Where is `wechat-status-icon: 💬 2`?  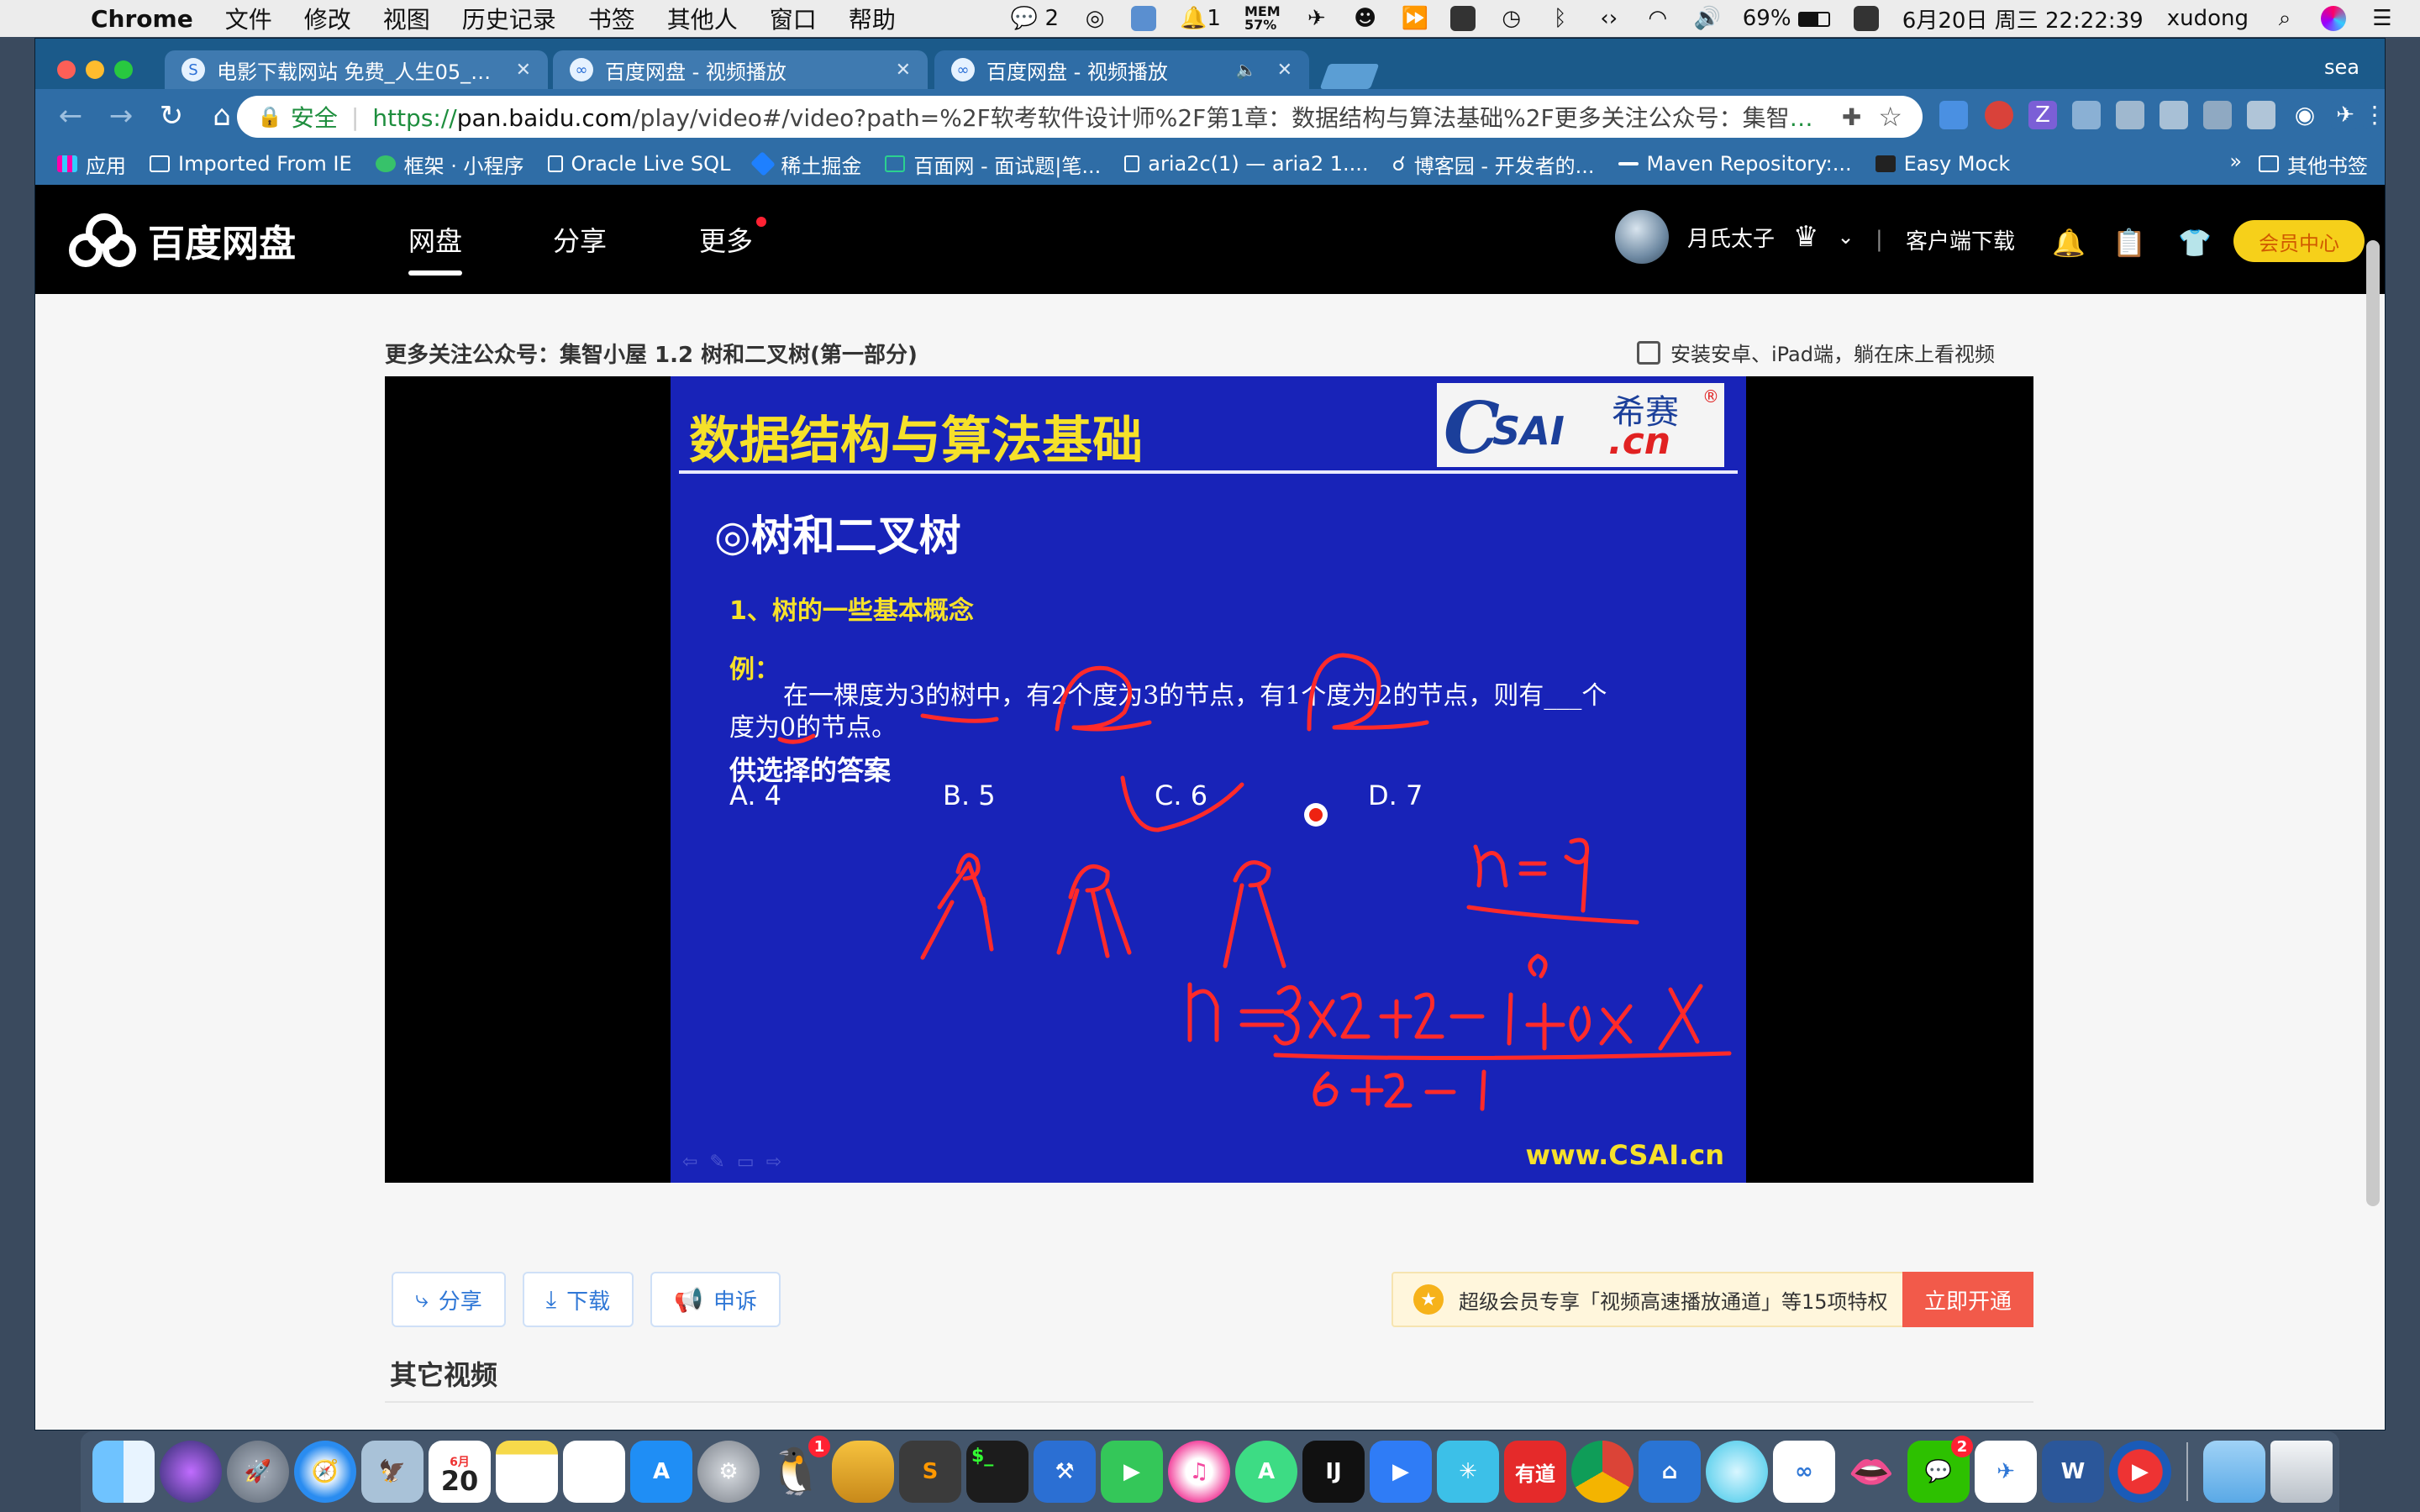 wechat-status-icon: 💬 2 is located at coordinates (1035, 18).